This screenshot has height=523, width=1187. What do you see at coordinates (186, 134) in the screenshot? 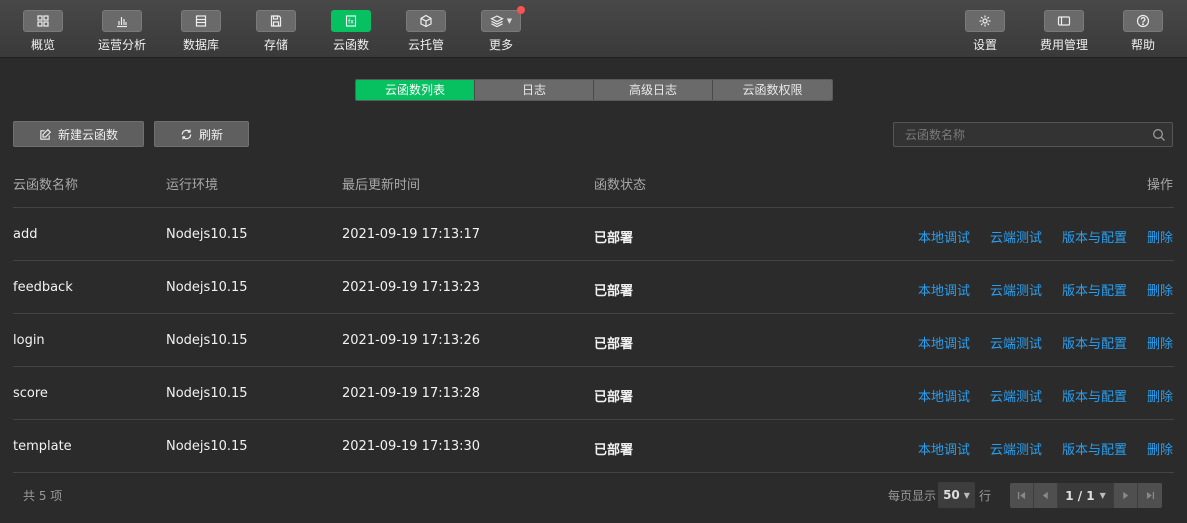
I see `refresh-icon` at bounding box center [186, 134].